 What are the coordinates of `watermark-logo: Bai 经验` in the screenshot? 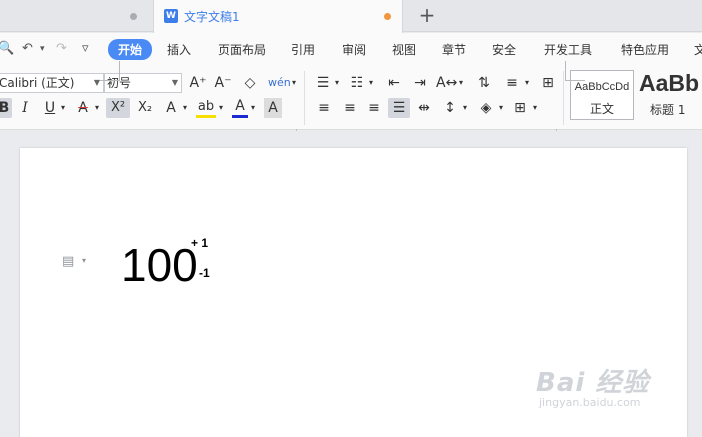 It's located at (593, 383).